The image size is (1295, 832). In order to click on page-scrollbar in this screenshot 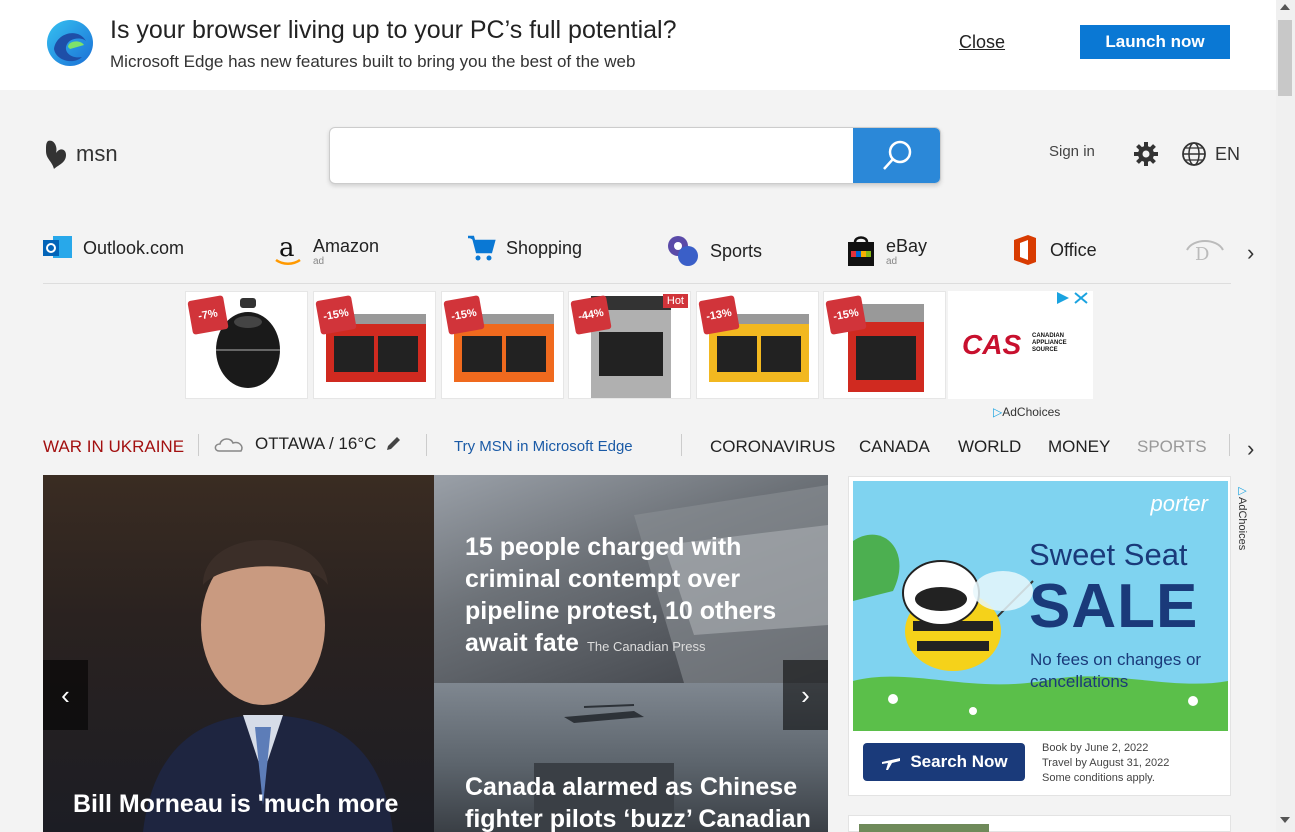, I will do `click(1285, 416)`.